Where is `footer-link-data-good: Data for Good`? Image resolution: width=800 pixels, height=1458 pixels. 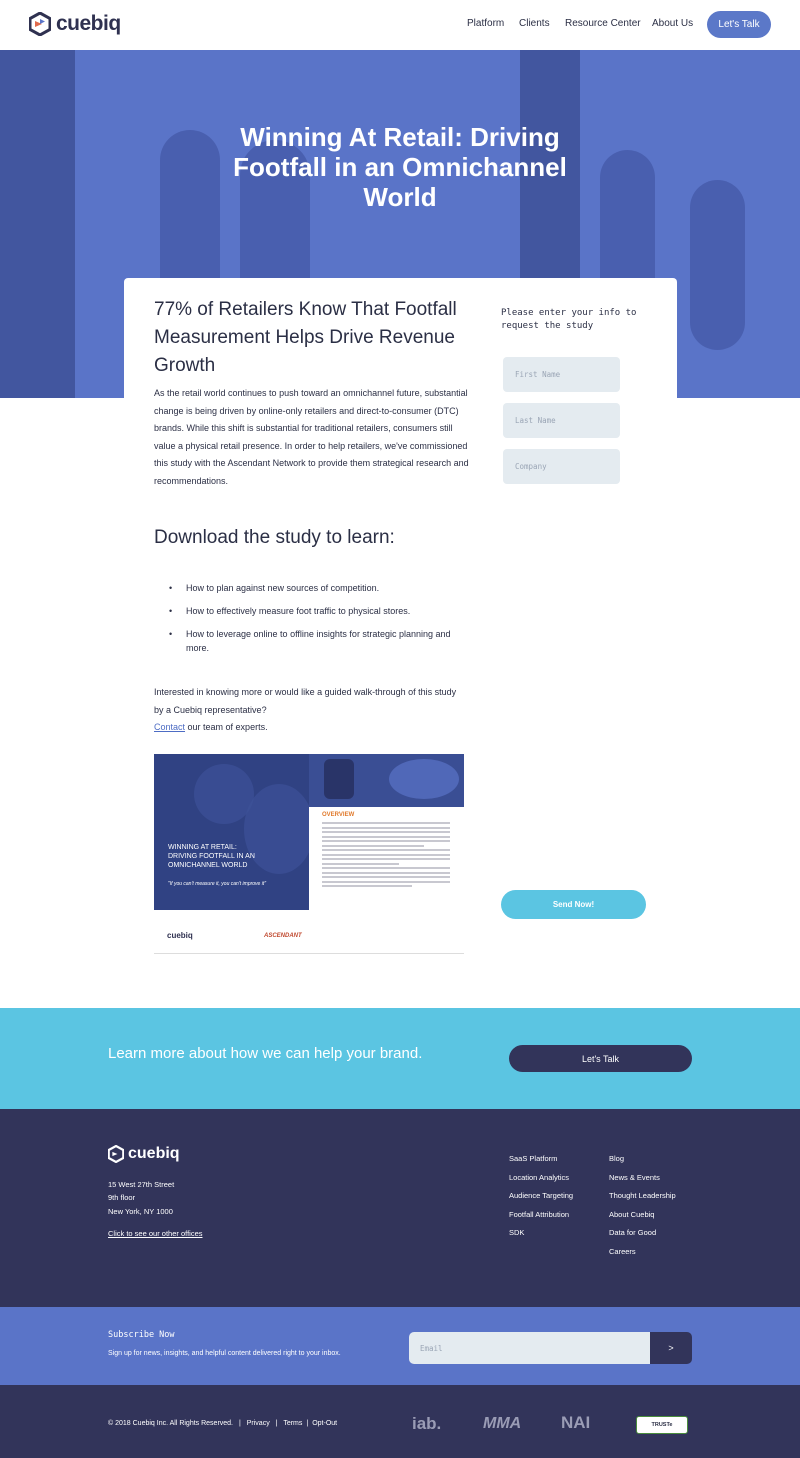
footer-link-data-good: Data for Good is located at coordinates (642, 1237).